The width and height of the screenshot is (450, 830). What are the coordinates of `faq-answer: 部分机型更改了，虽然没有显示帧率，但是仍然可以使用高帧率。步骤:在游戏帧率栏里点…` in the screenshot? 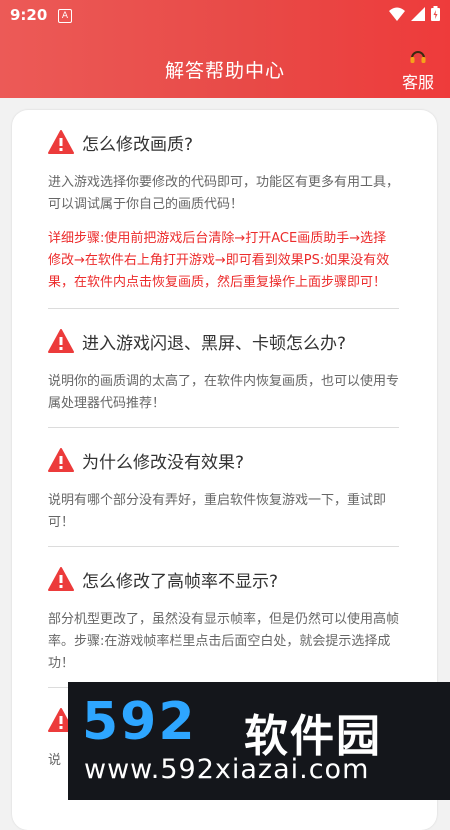 It's located at (224, 641).